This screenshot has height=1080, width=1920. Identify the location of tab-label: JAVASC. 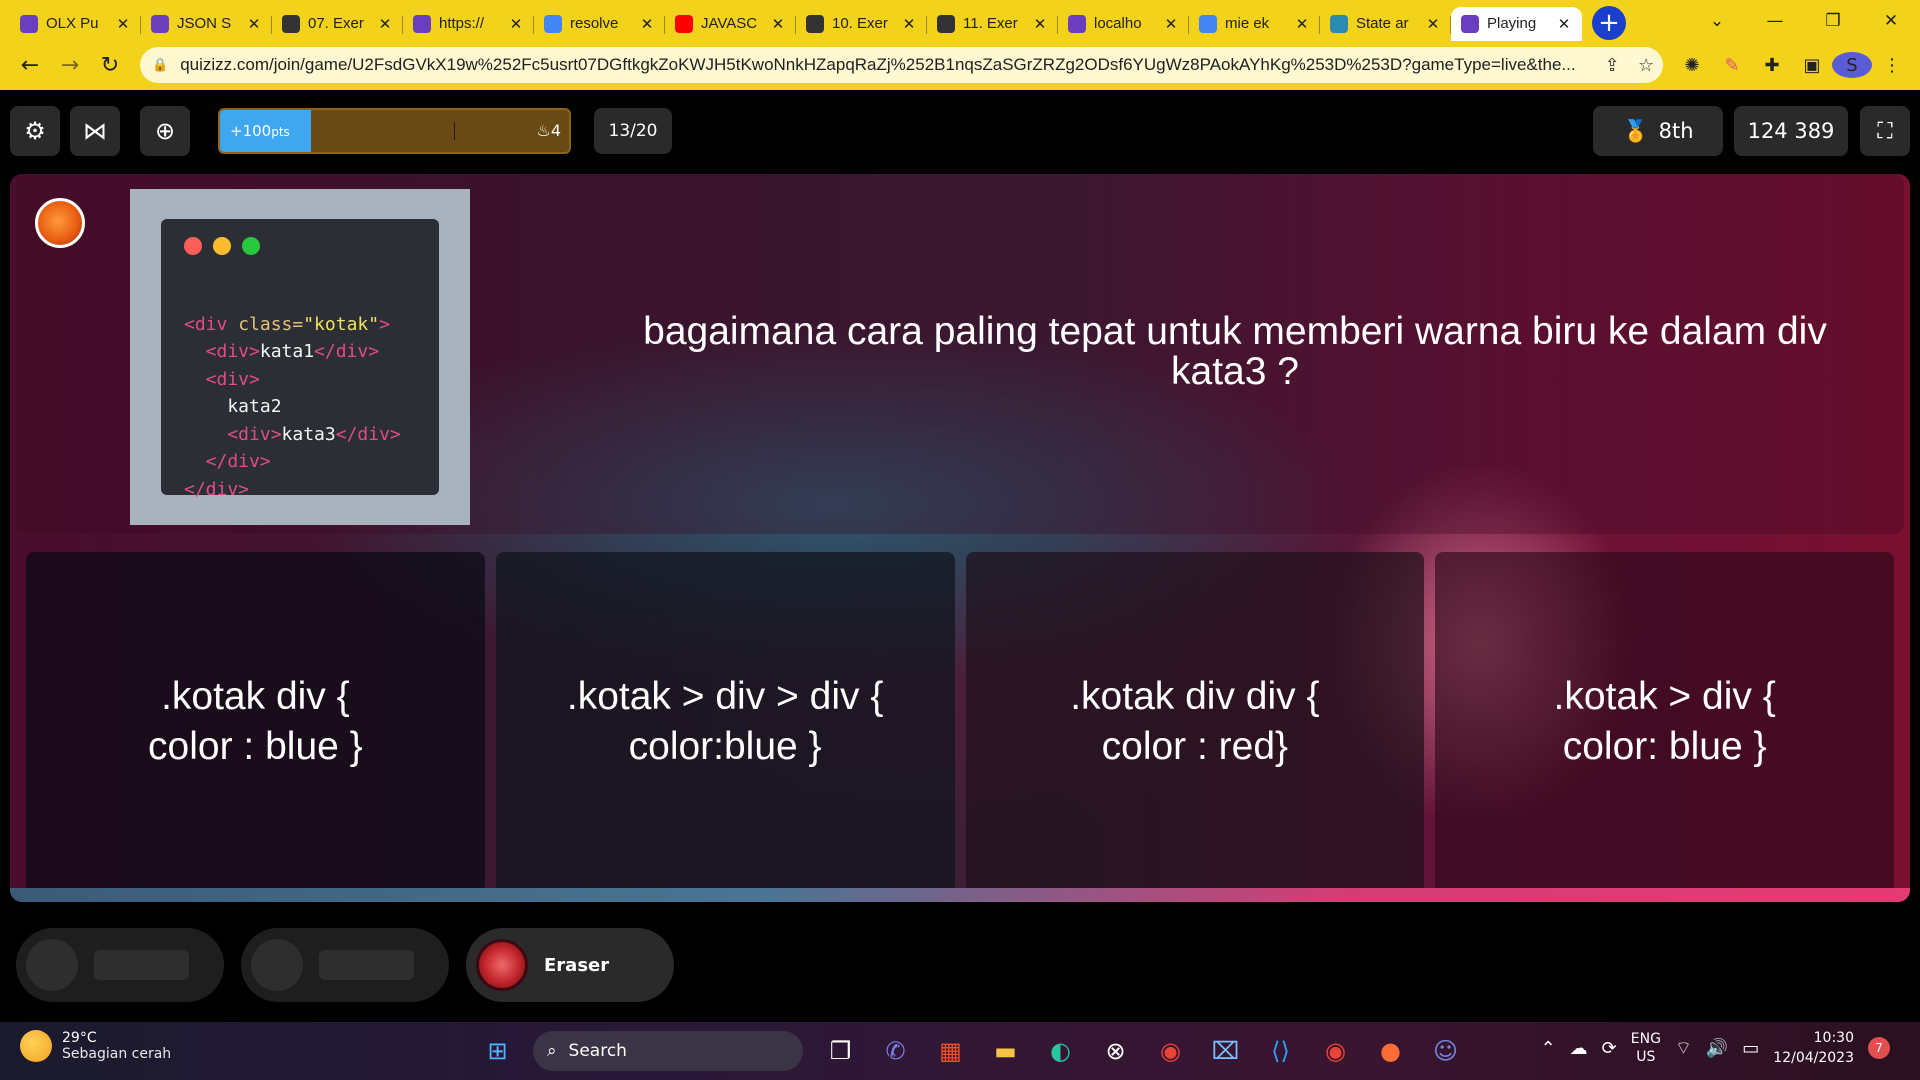
(729, 23).